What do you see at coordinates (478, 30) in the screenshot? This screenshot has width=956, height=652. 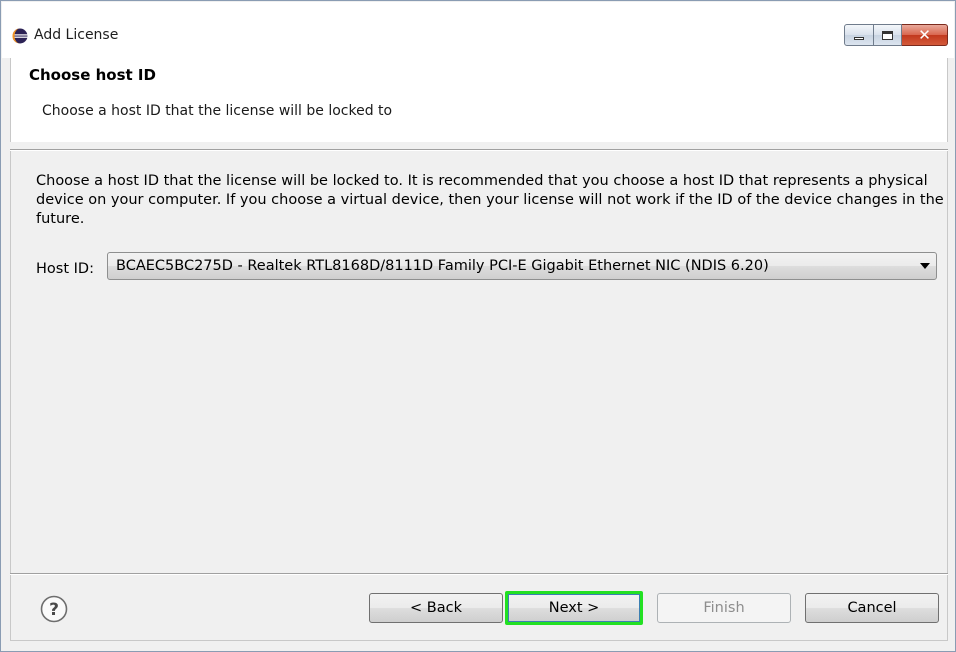 I see `title-bar: Add License ✕` at bounding box center [478, 30].